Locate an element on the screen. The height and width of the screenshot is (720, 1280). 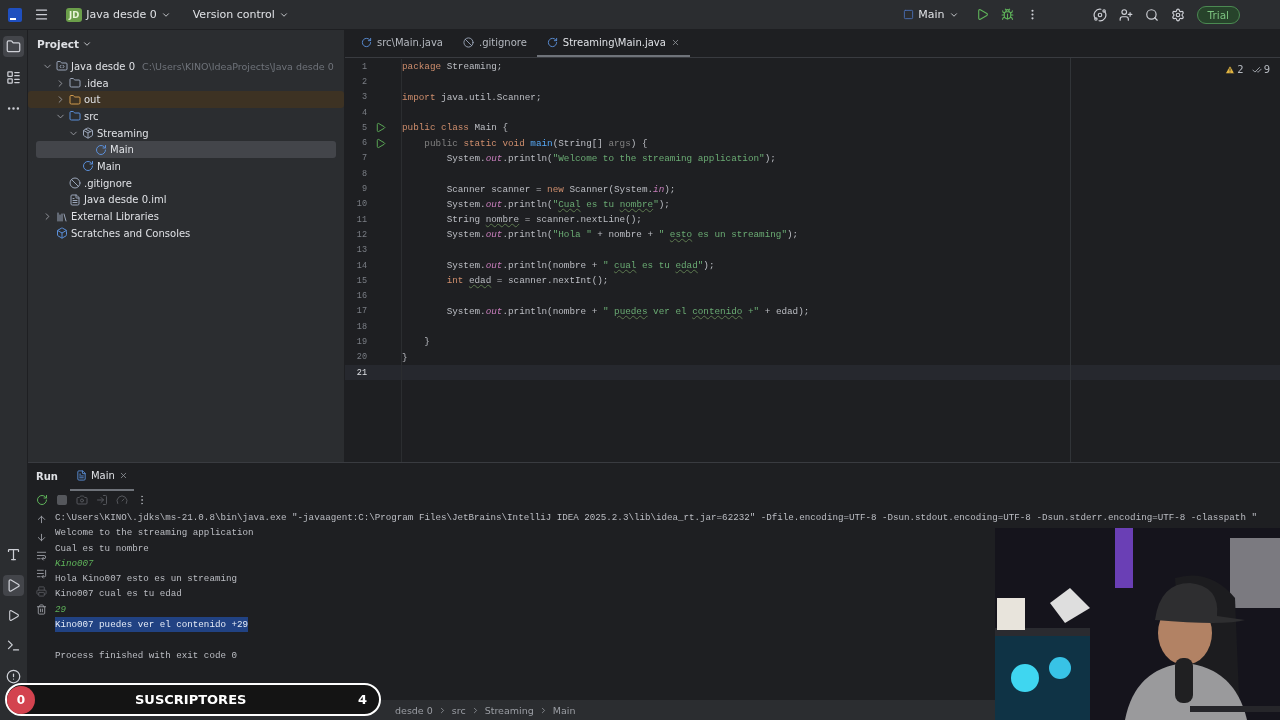
tree-item: Java desde 0 C:\Users\KINO\IdeaProjects\Java desde 0 is located at coordinates (186, 66).